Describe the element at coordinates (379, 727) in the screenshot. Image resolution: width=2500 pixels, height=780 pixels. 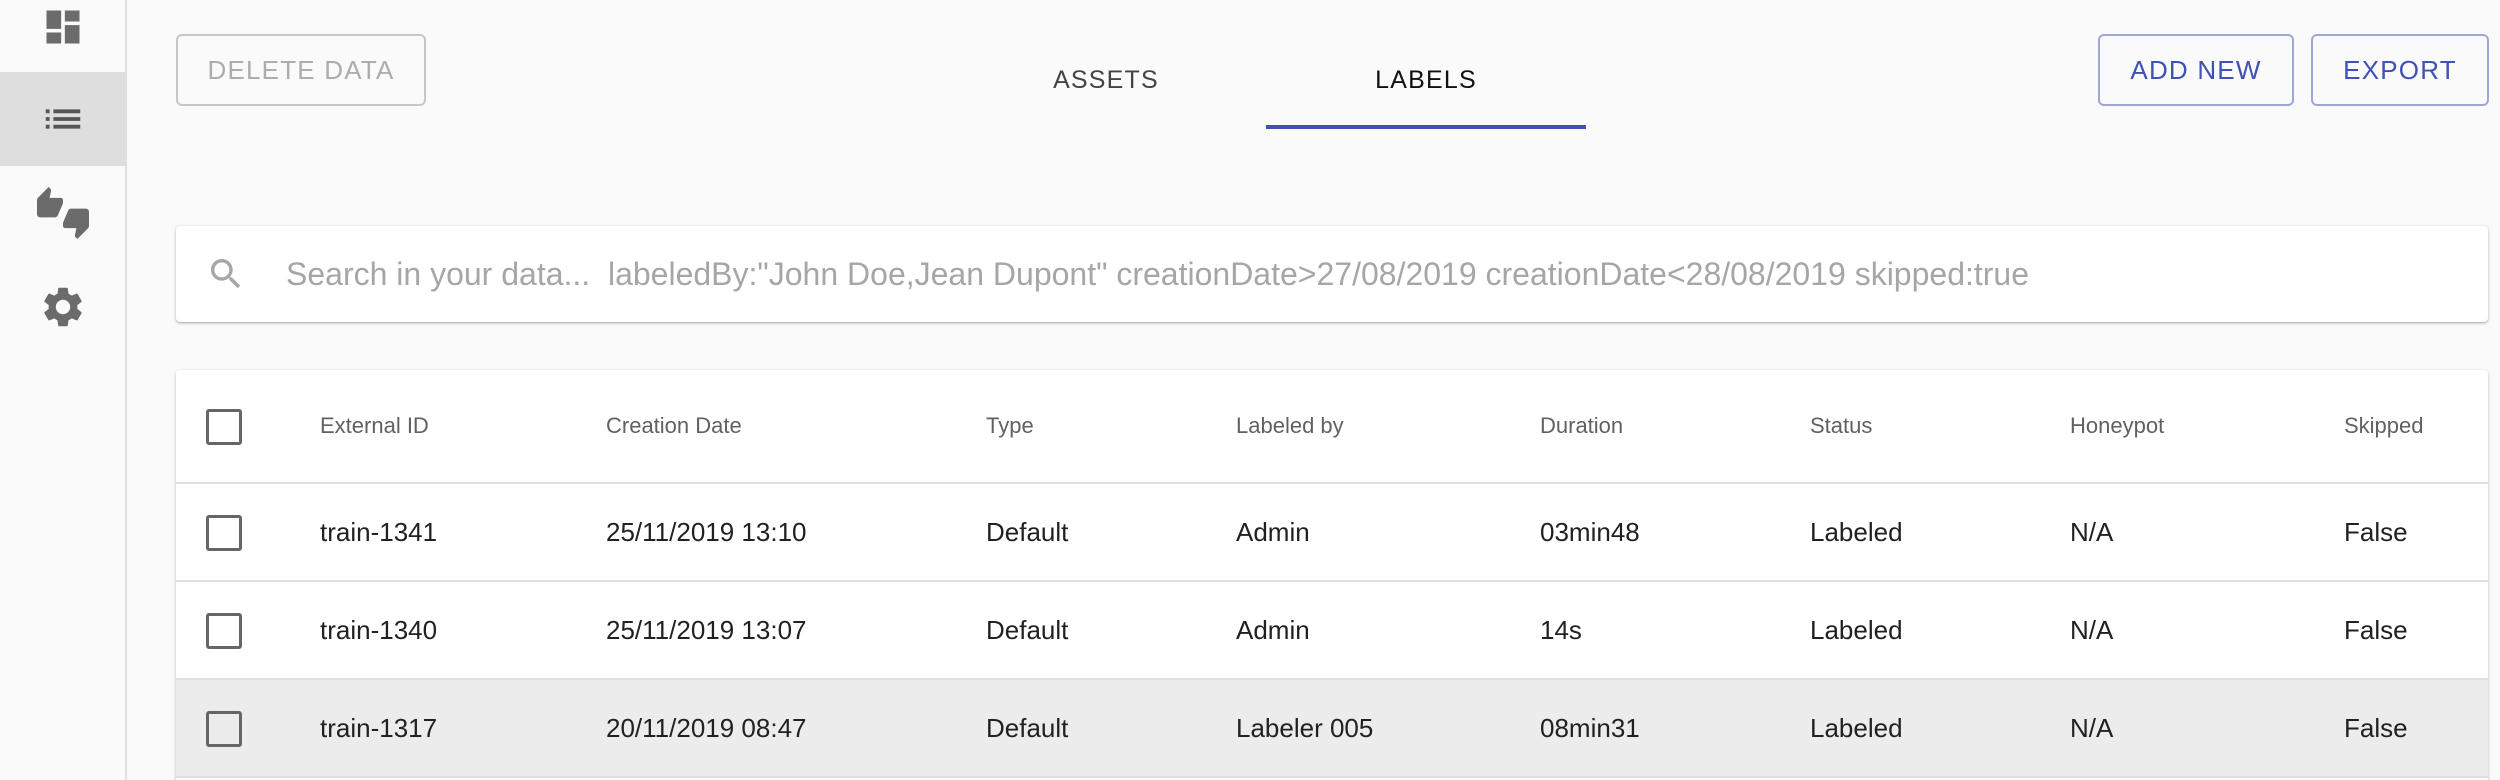
I see `cell-external-id: train-1317` at that location.